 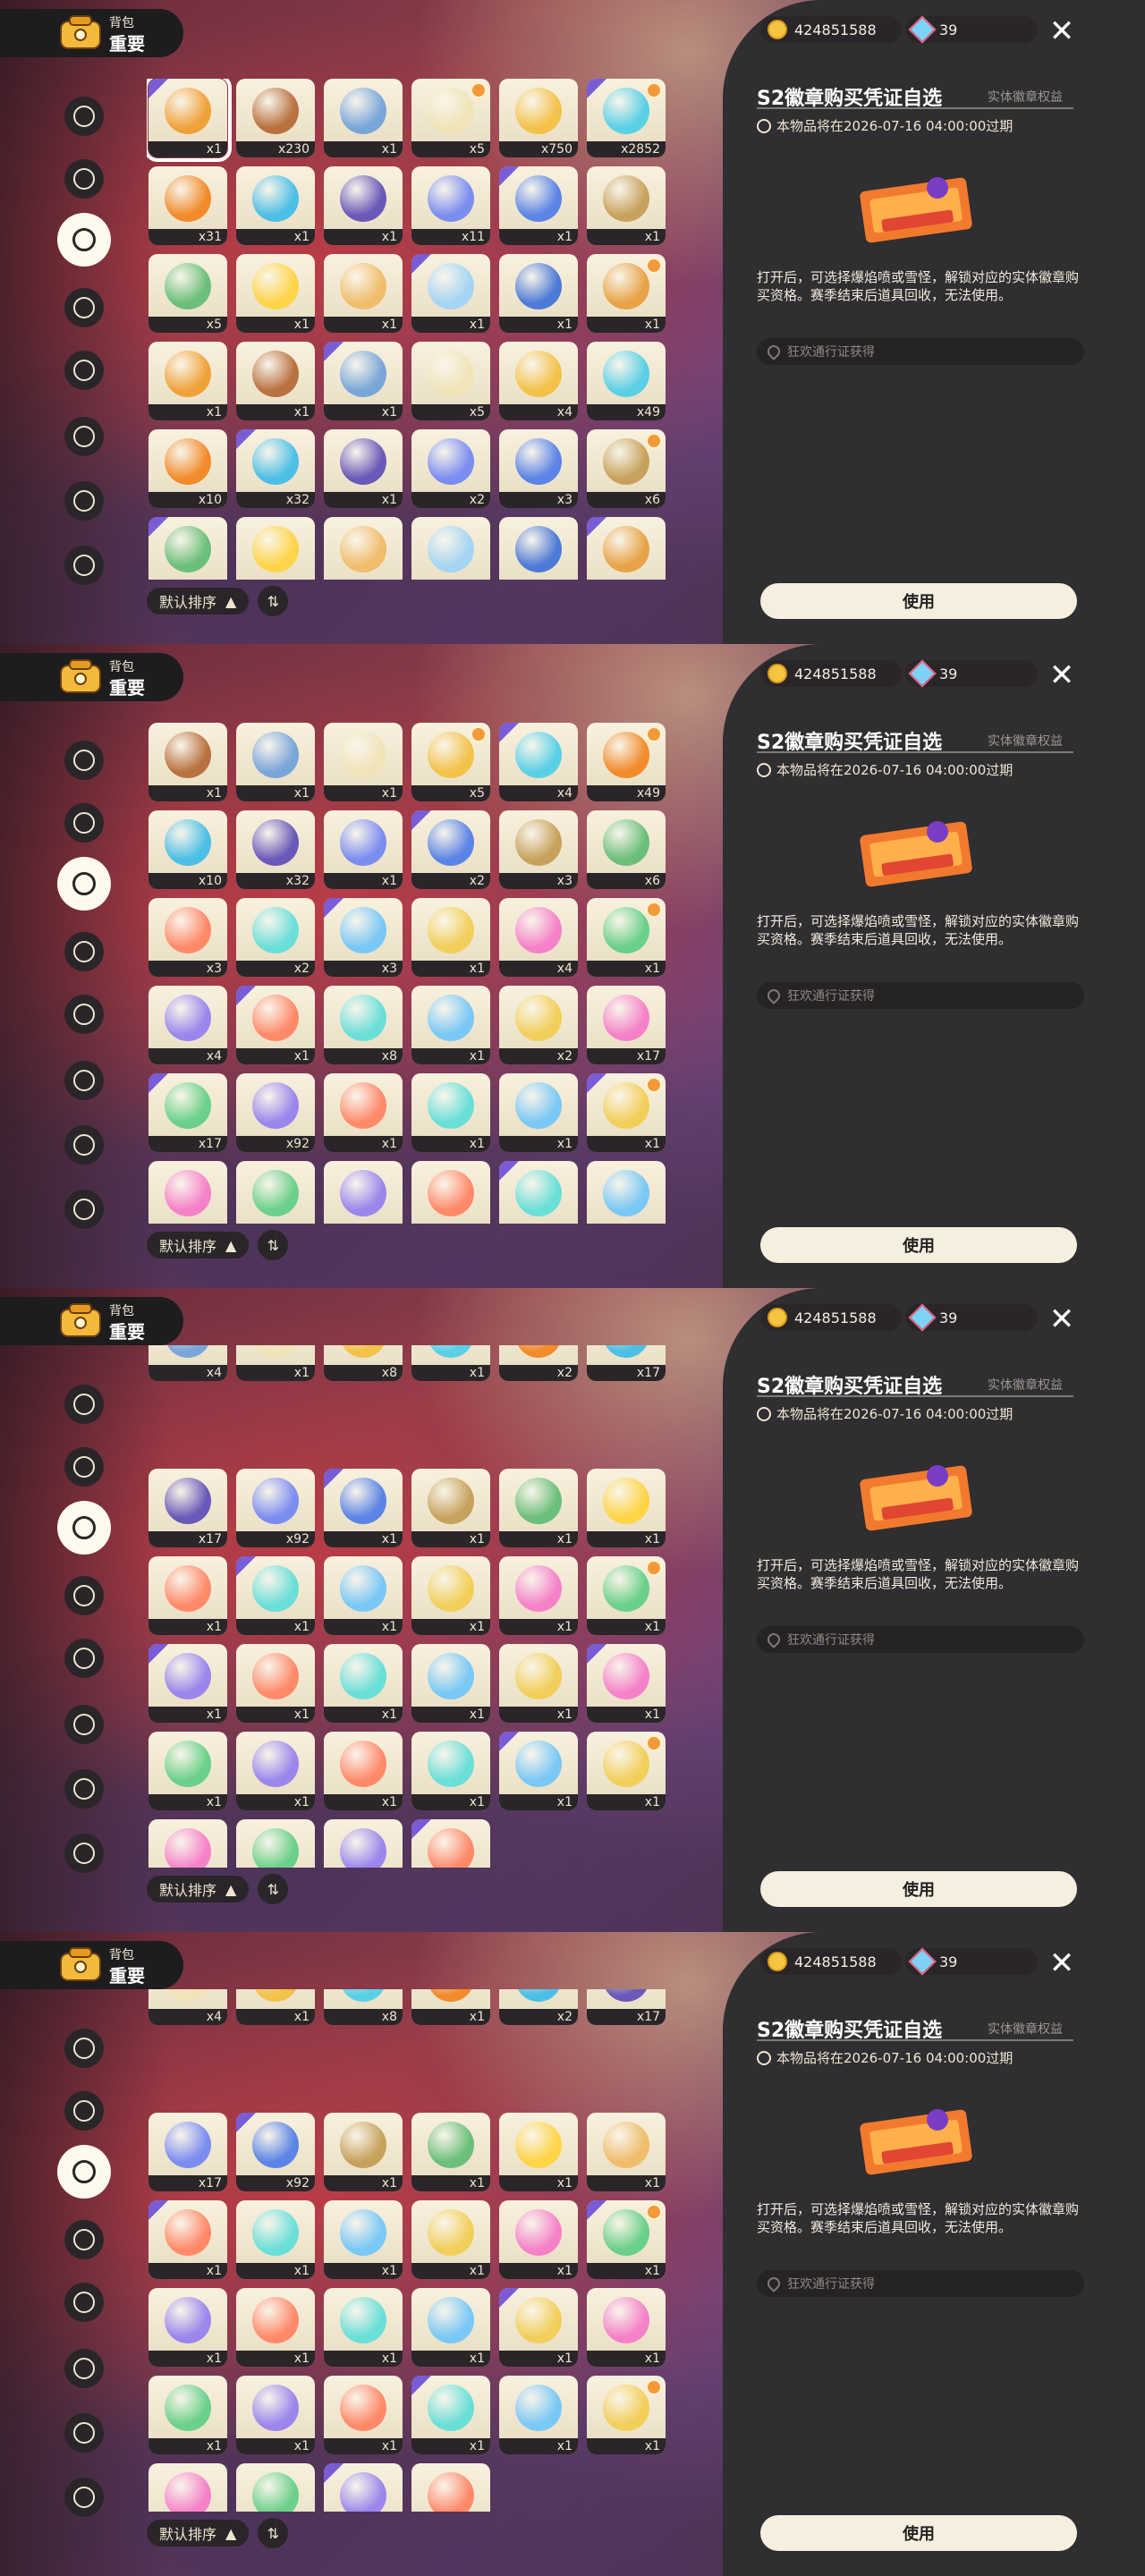 I want to click on inventory-item: x230, so click(x=275, y=118).